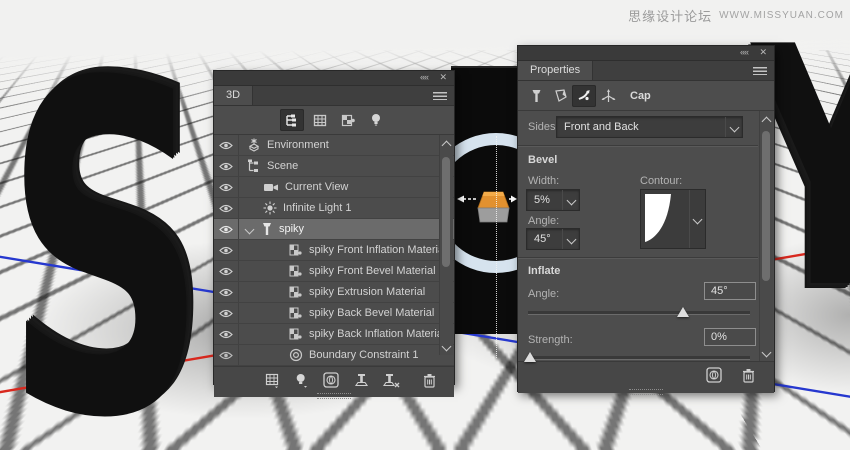 This screenshot has height=450, width=850. Describe the element at coordinates (543, 160) in the screenshot. I see `bevel-heading: Bevel` at that location.